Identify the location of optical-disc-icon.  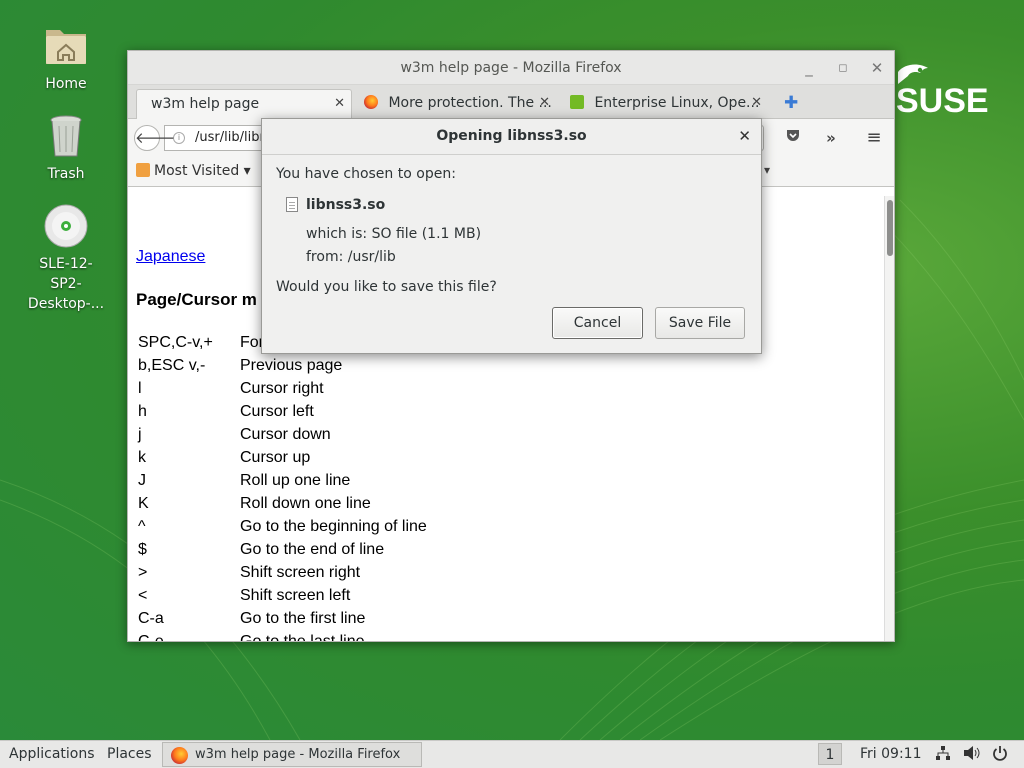
(66, 226).